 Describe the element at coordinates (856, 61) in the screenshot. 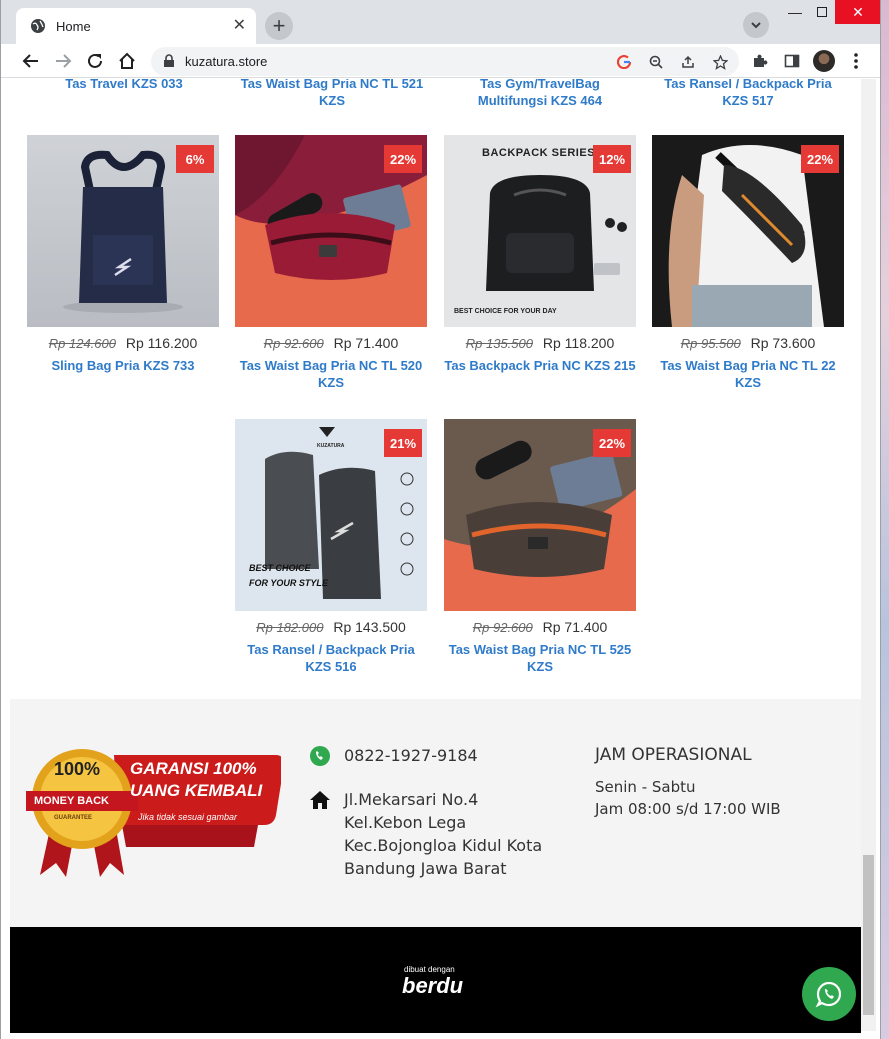

I see `menu-button` at that location.